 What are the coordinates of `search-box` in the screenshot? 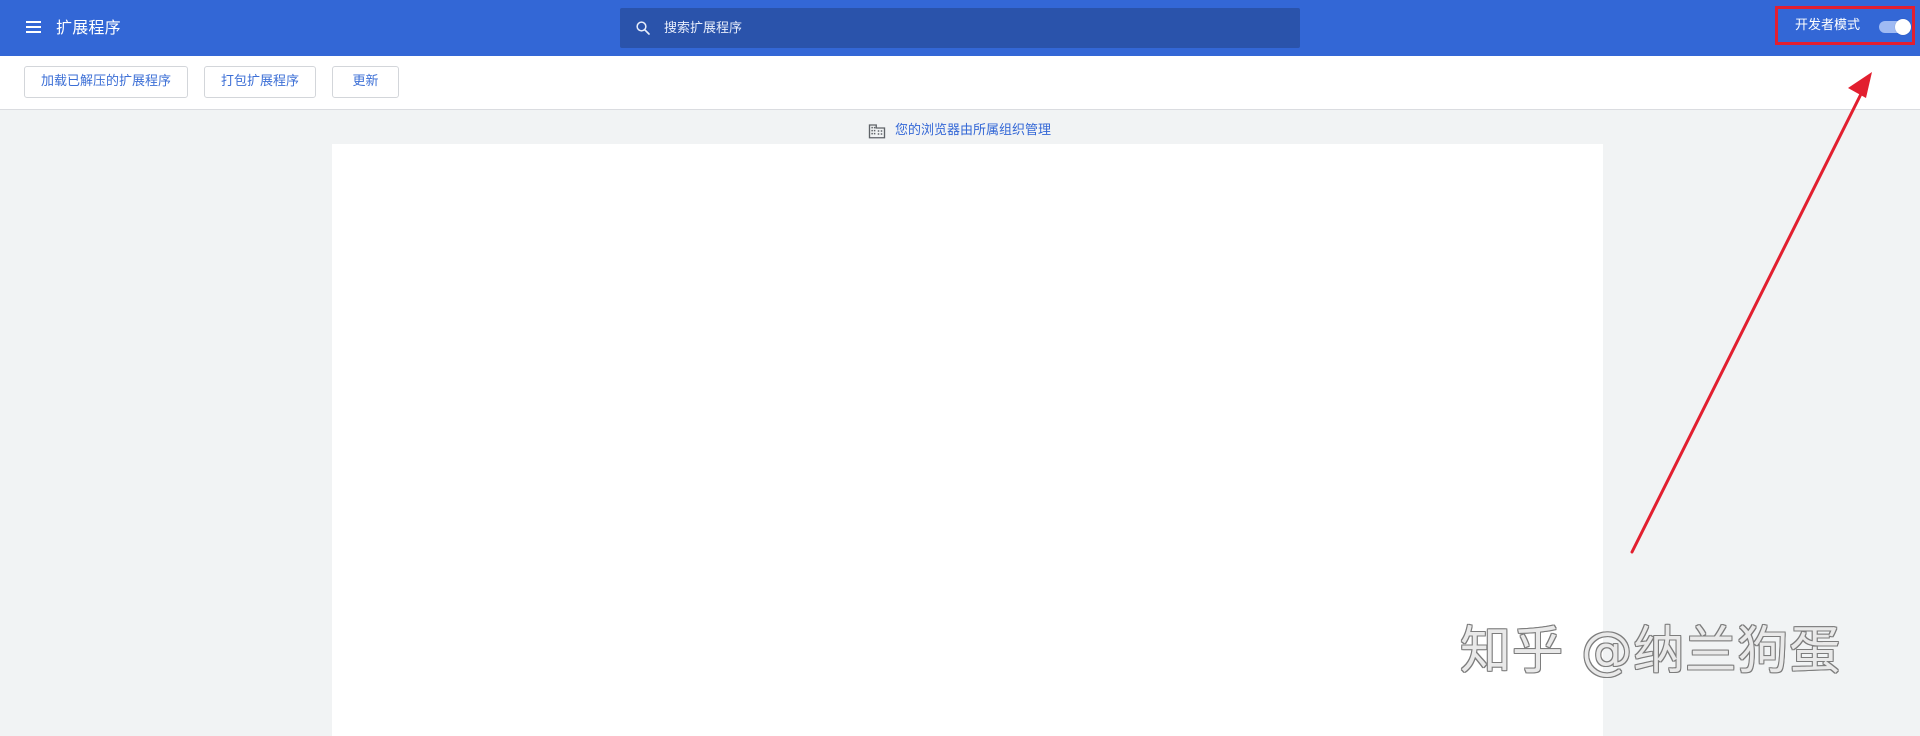 It's located at (960, 28).